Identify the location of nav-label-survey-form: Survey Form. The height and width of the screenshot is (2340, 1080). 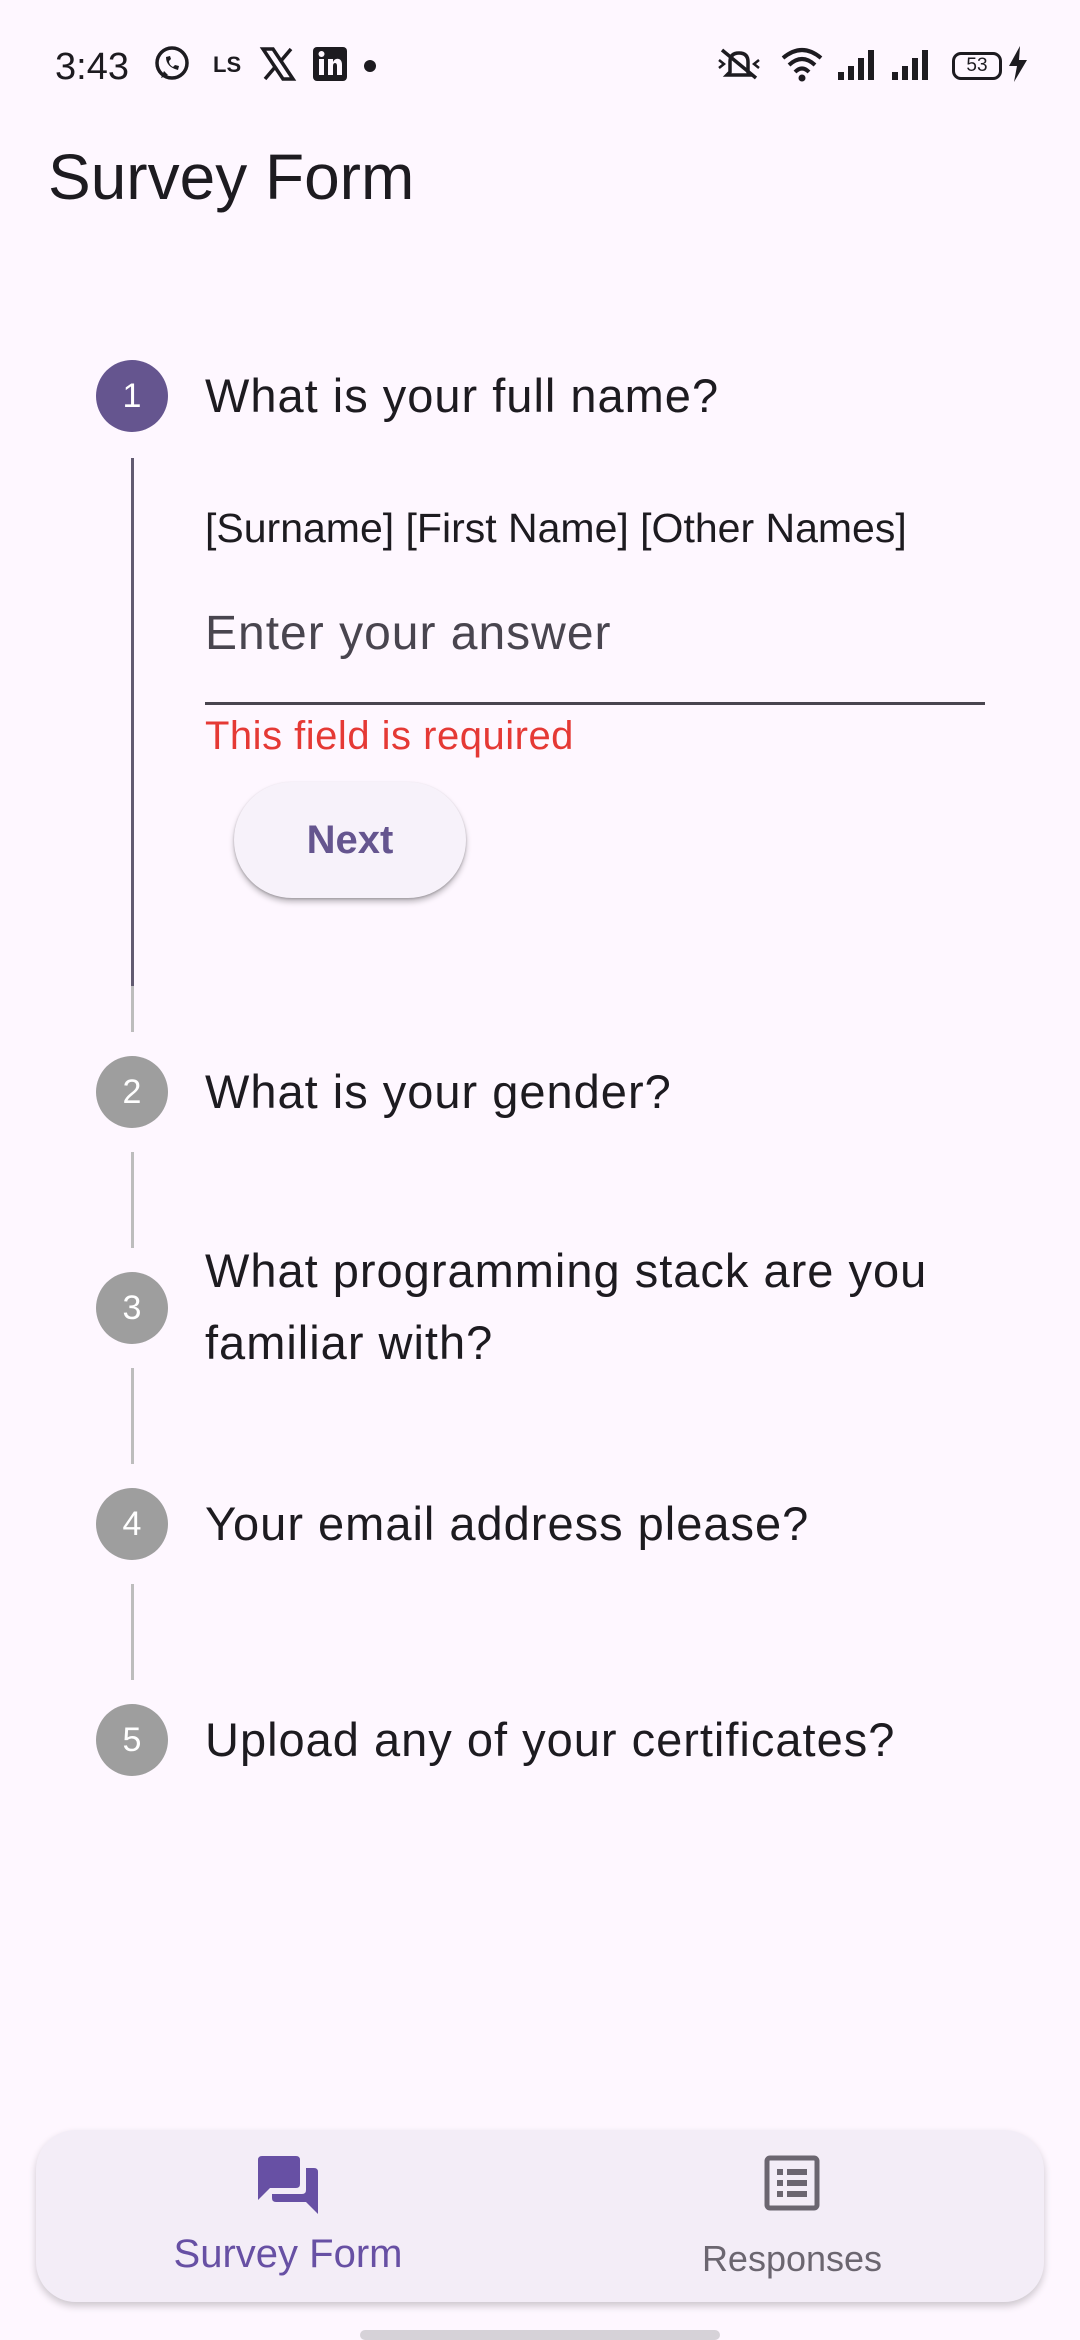
(288, 2254).